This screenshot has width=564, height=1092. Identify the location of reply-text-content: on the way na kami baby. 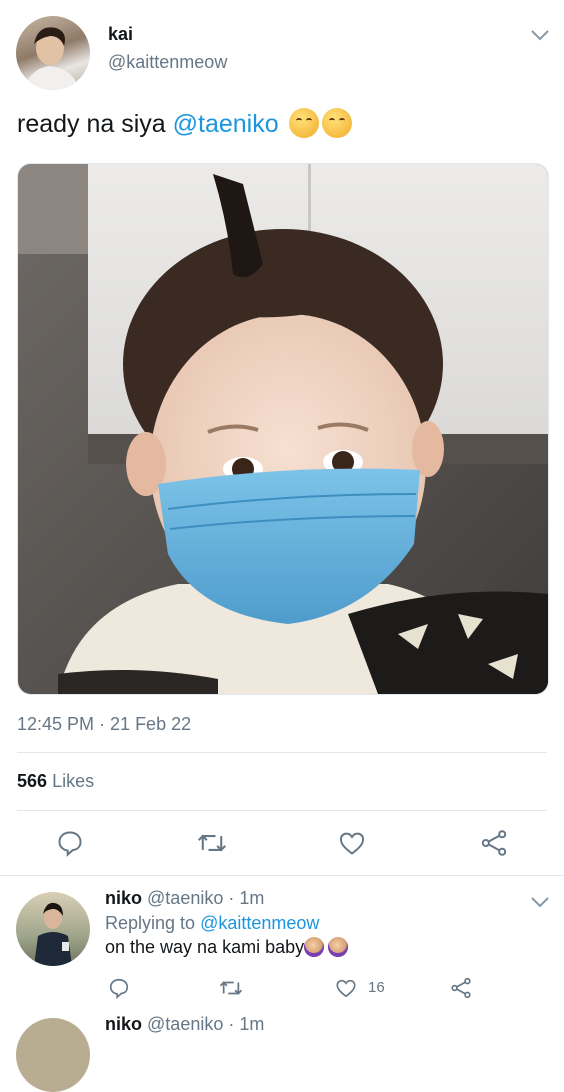
(205, 947).